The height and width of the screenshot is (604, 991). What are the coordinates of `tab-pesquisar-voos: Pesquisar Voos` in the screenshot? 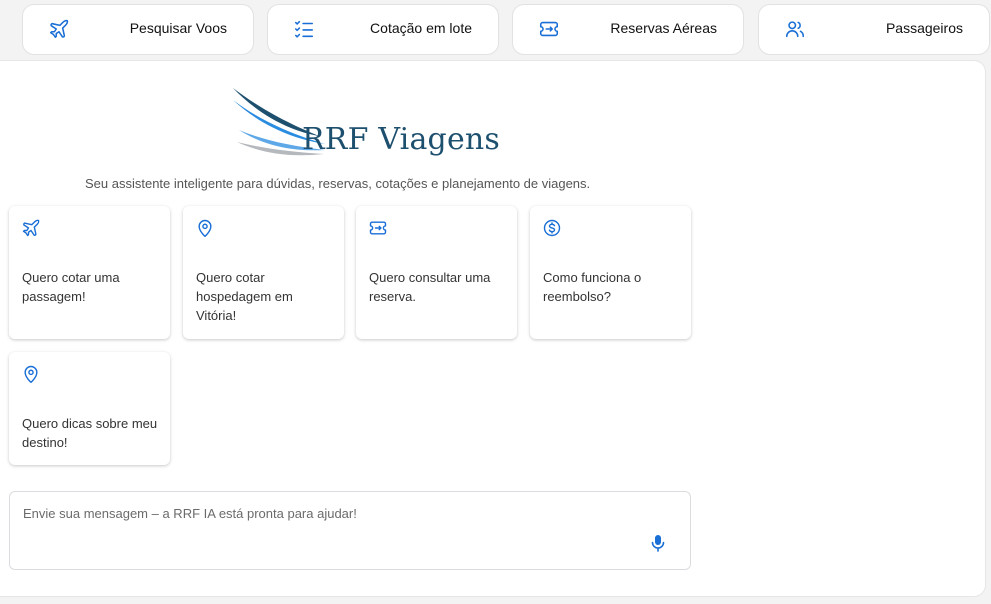 It's located at (138, 29).